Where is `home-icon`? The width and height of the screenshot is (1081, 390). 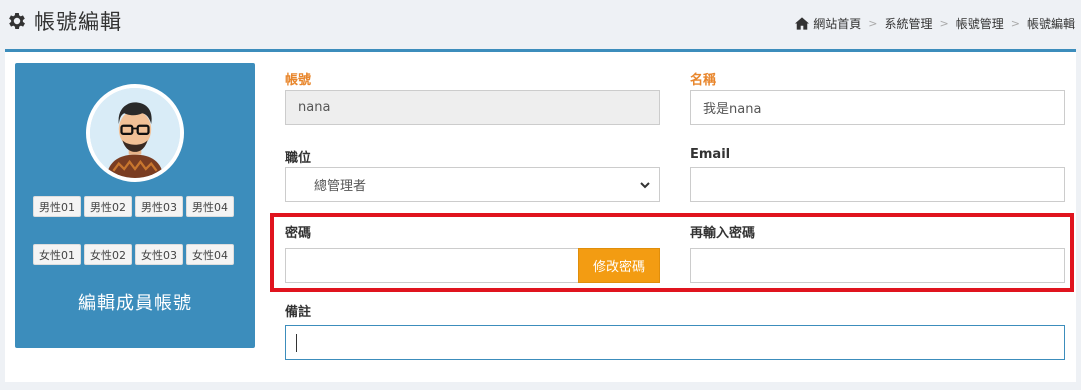
home-icon is located at coordinates (802, 23).